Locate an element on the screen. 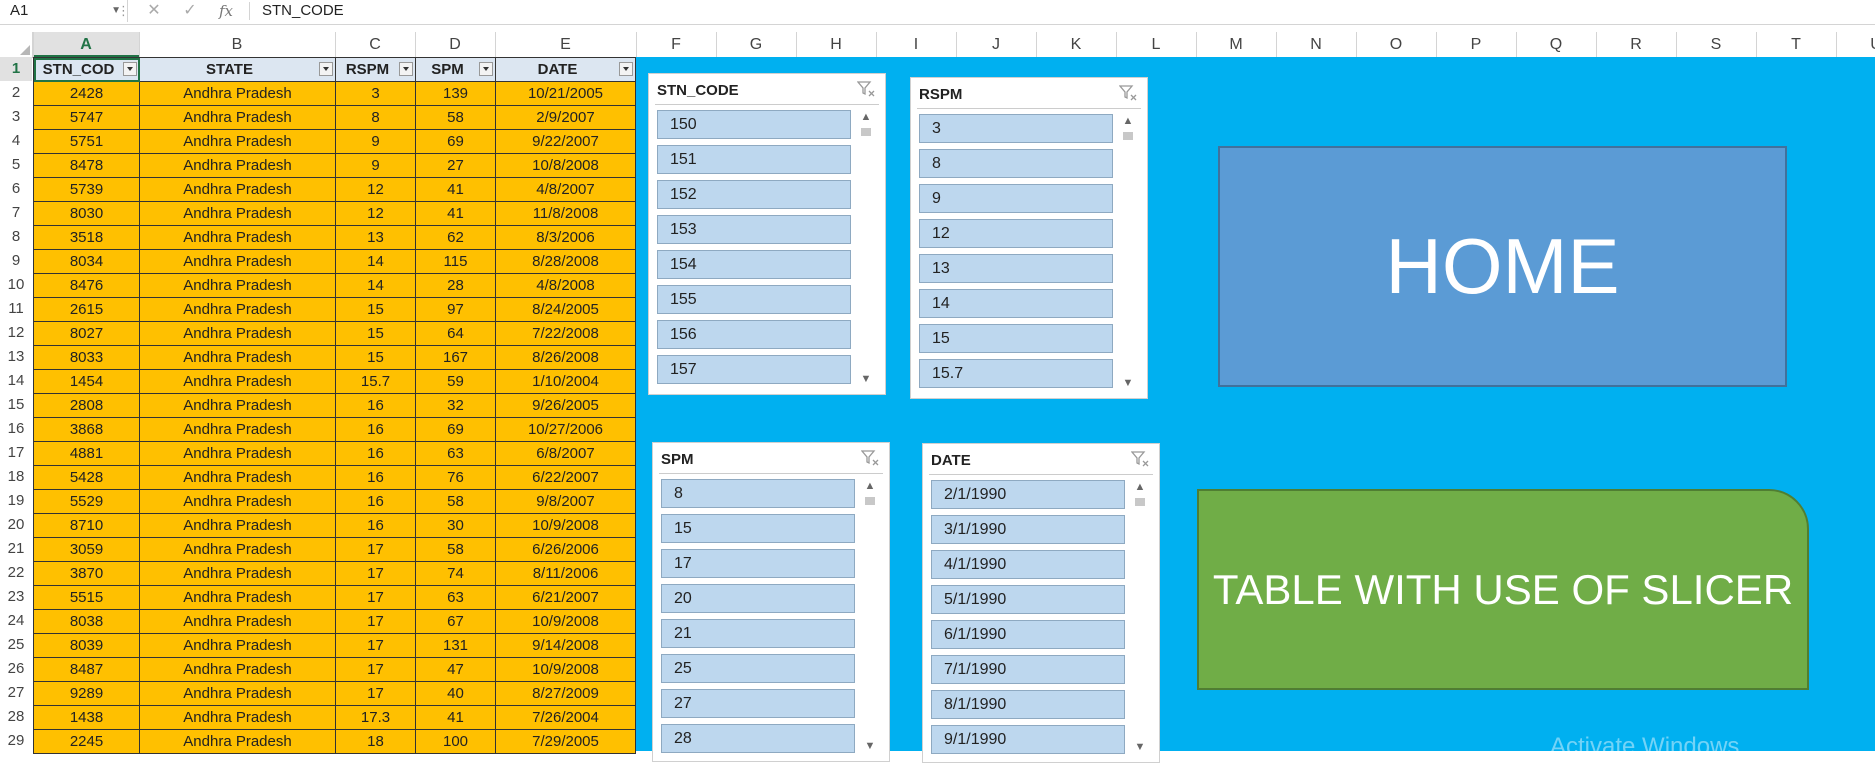  column-header-p: P is located at coordinates (1476, 44).